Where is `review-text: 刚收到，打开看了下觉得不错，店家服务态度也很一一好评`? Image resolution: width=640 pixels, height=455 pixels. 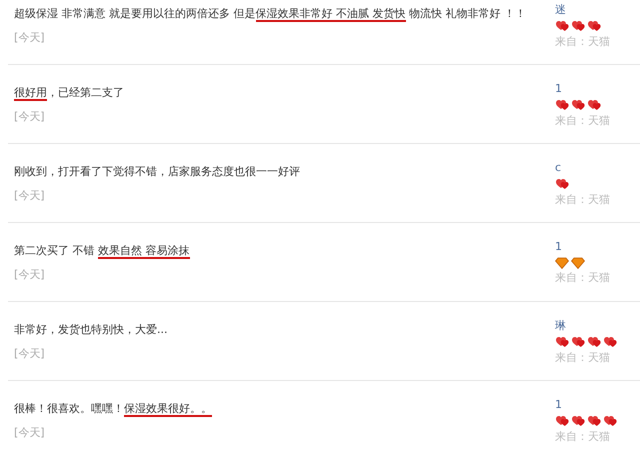
review-text: 刚收到，打开看了下觉得不错，店家服务态度也很一一好评 is located at coordinates (157, 172).